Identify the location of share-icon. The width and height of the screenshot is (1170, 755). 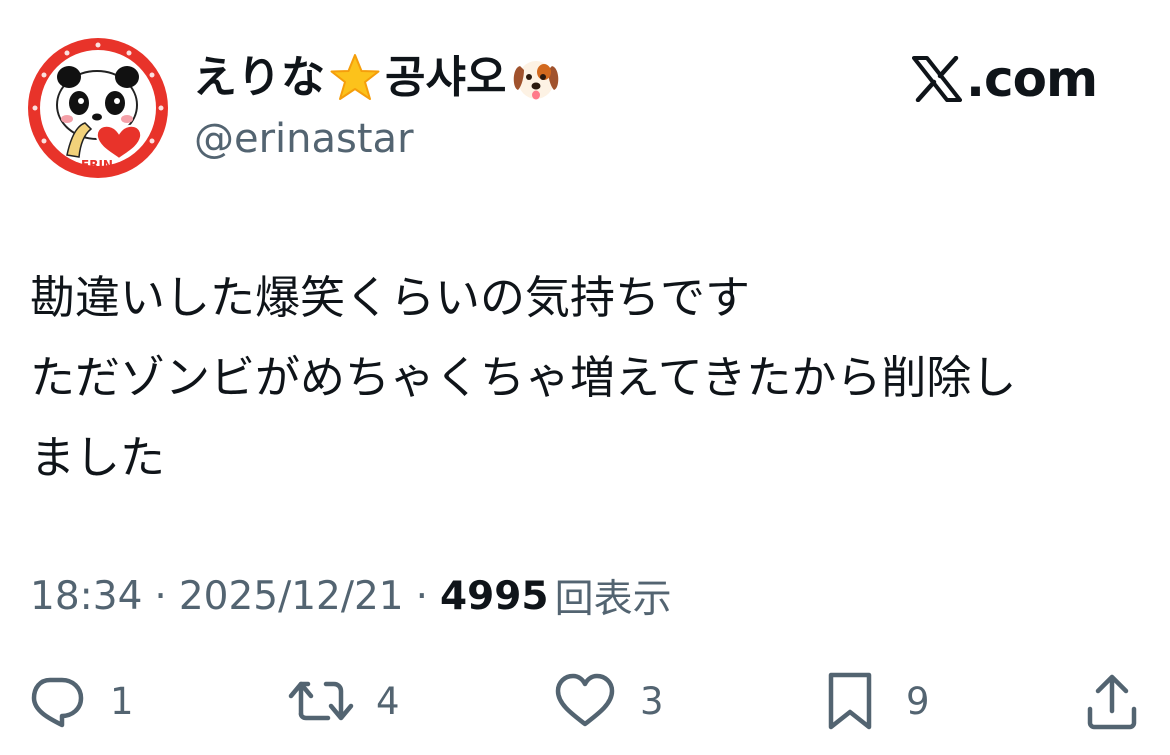
(1112, 702).